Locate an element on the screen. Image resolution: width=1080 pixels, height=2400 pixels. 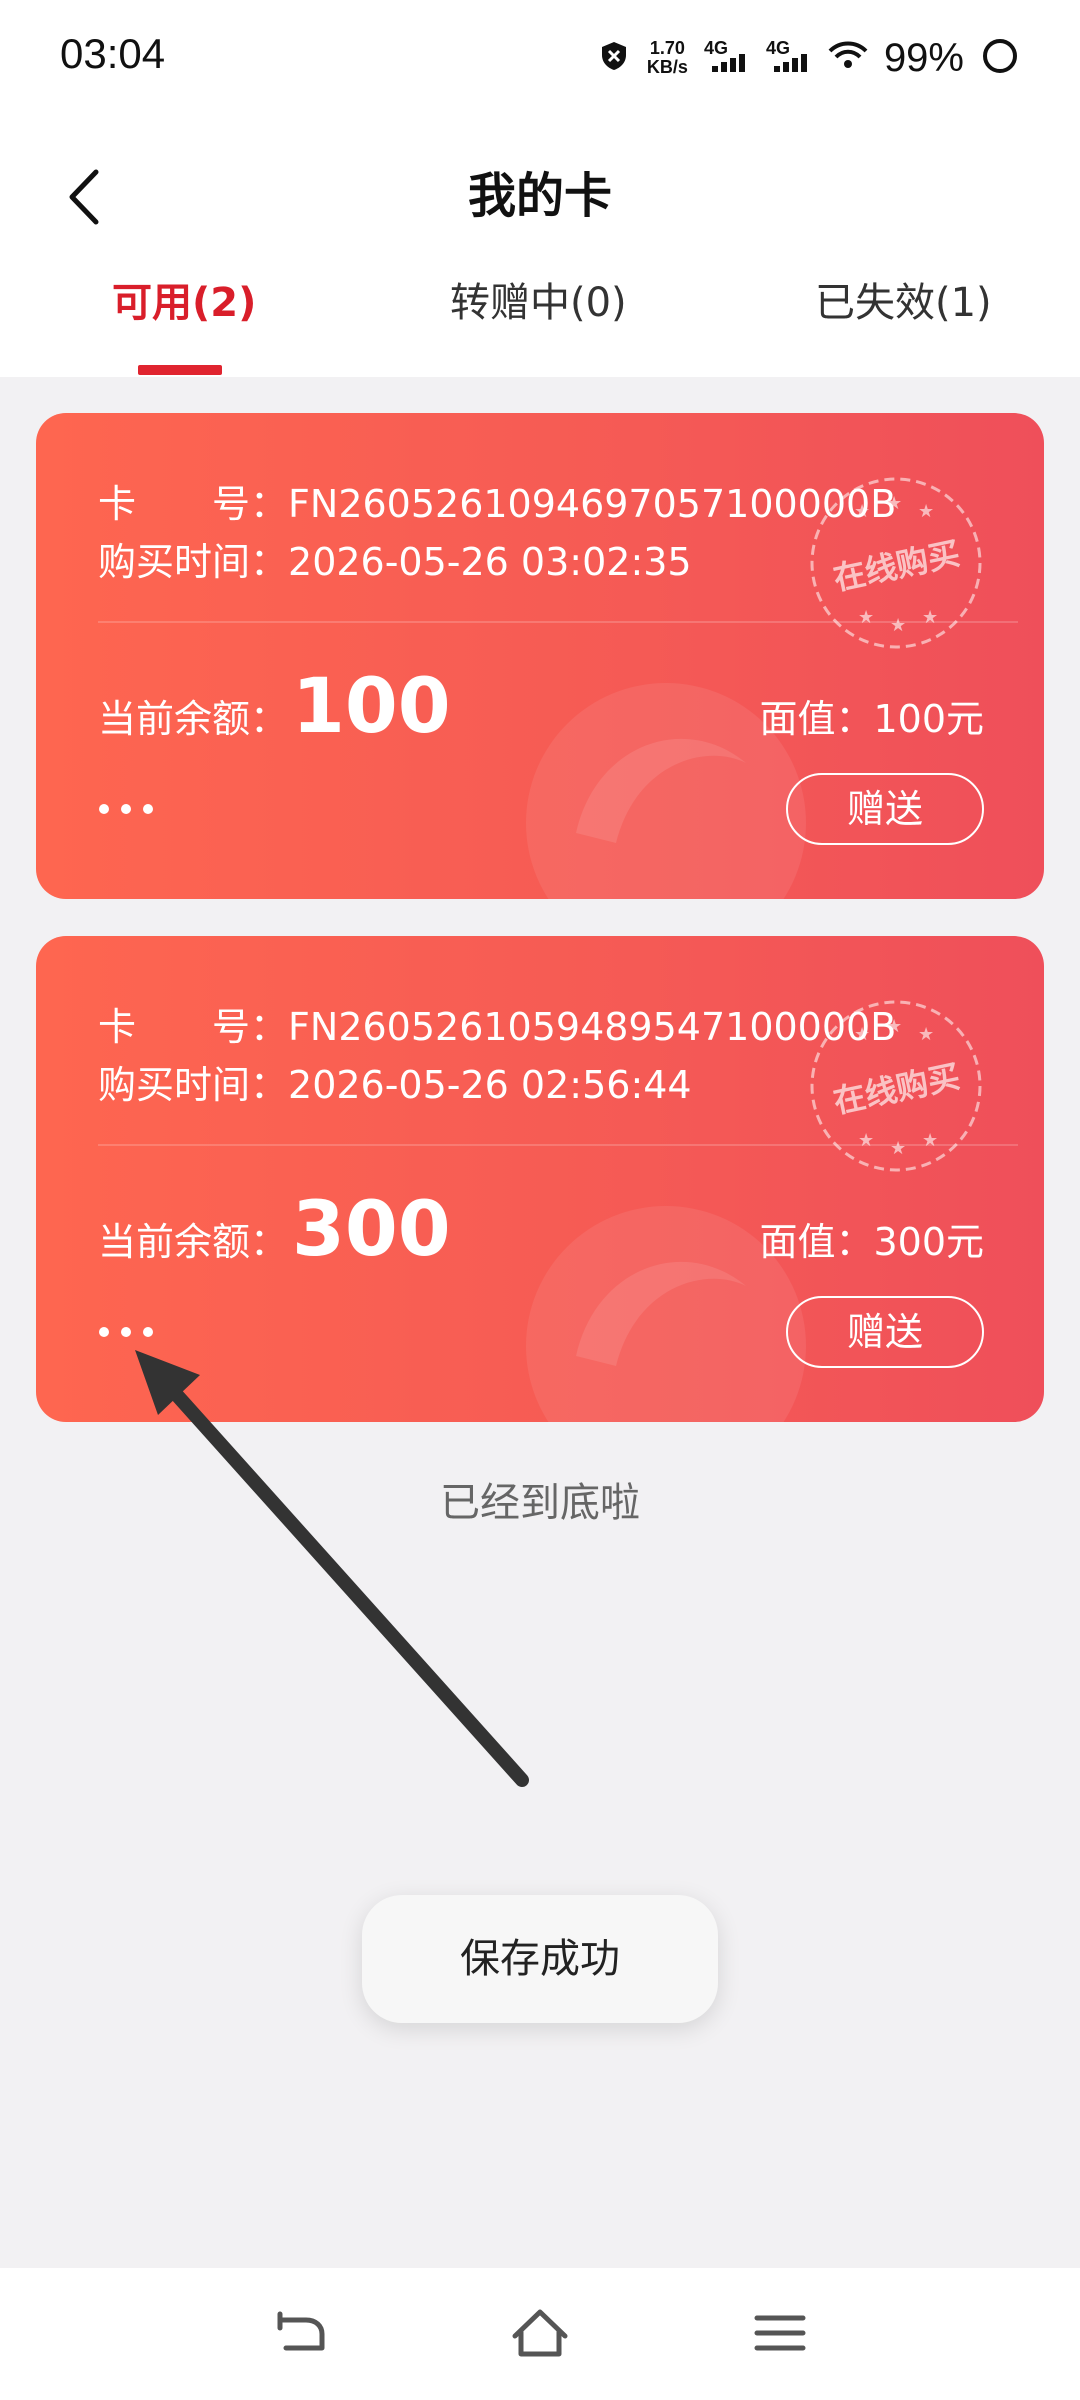
balance-value: 100 is located at coordinates (371, 705).